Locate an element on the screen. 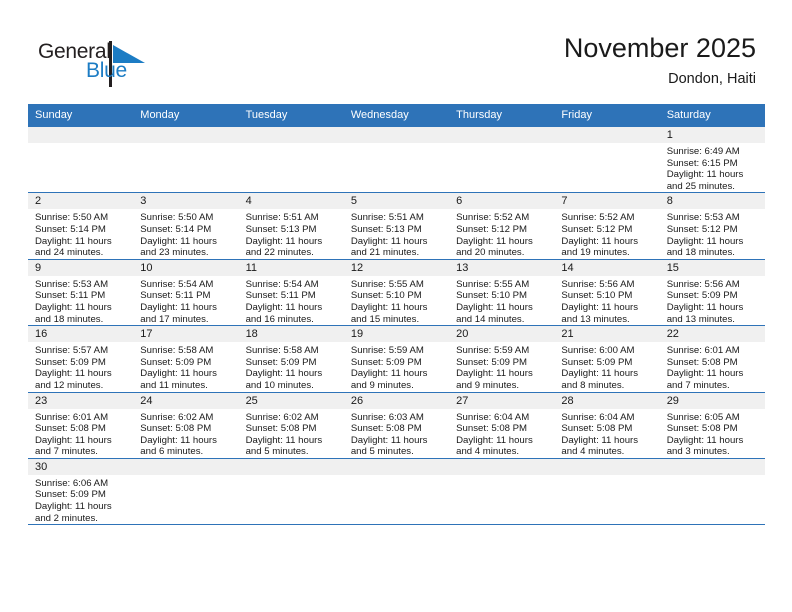  day-number: 6 is located at coordinates (502, 201).